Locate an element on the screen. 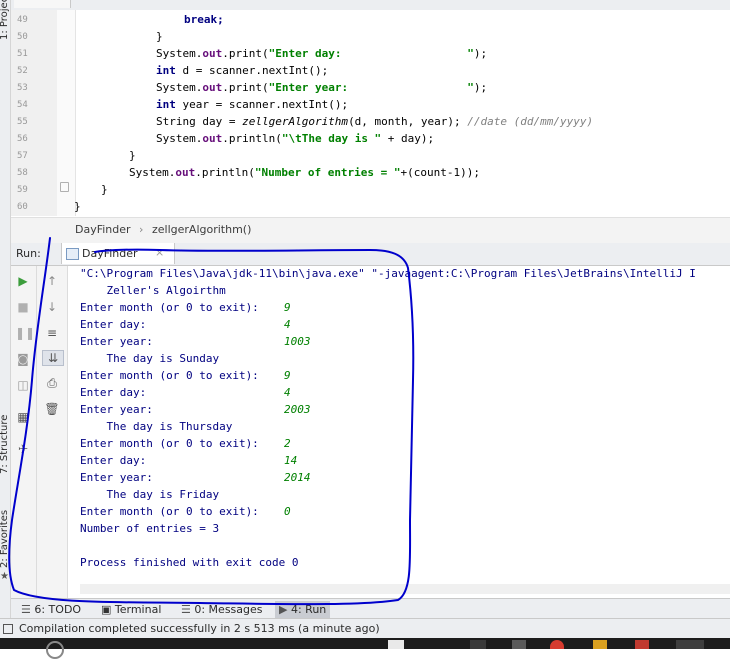 The height and width of the screenshot is (659, 730). line-number: 60 is located at coordinates (22, 207).